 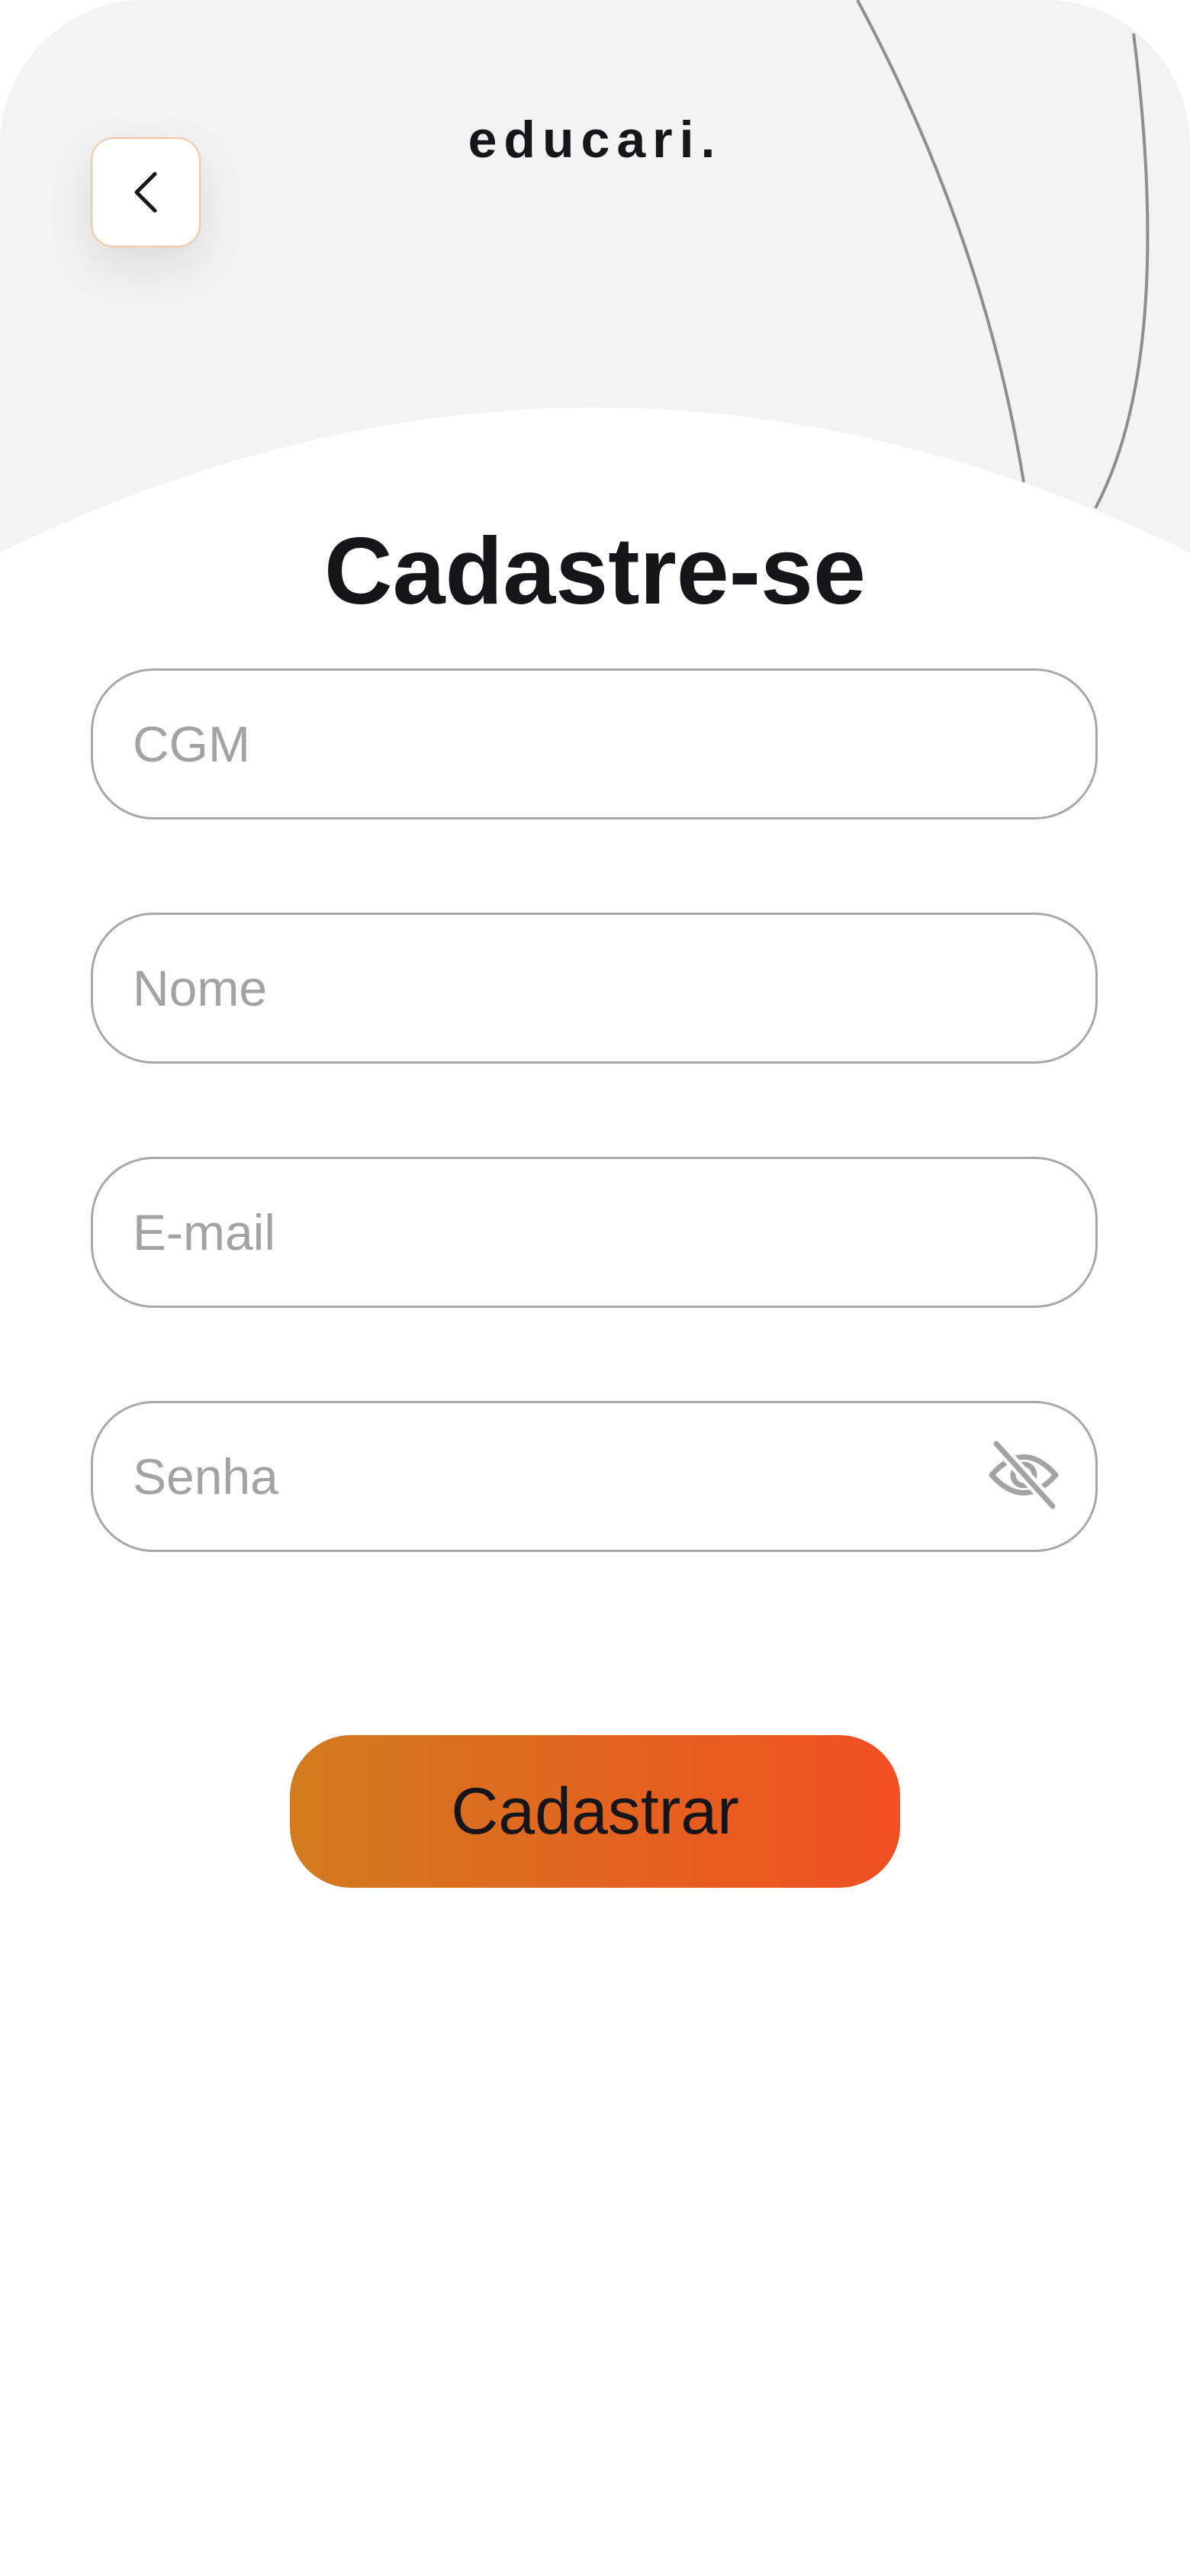 I want to click on name-field, so click(x=594, y=988).